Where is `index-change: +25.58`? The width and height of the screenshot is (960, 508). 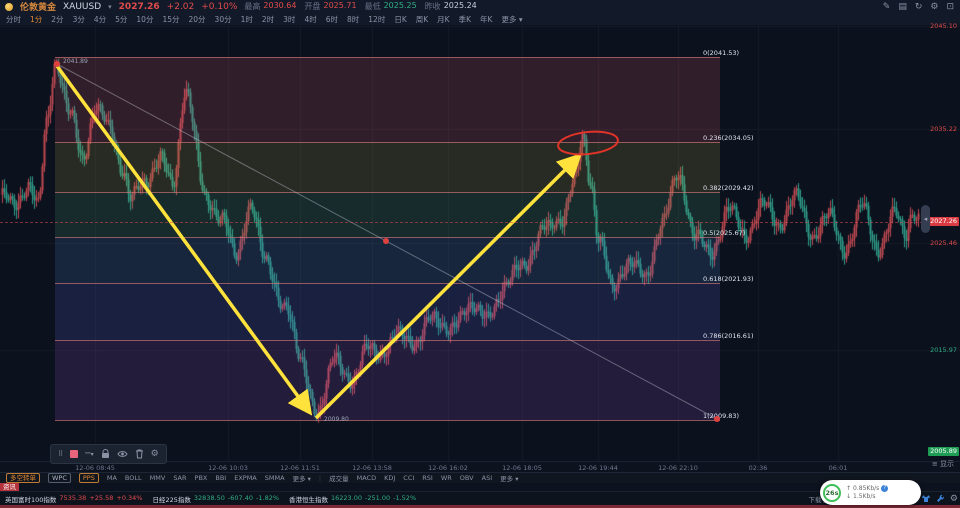
index-change: +25.58 is located at coordinates (101, 497).